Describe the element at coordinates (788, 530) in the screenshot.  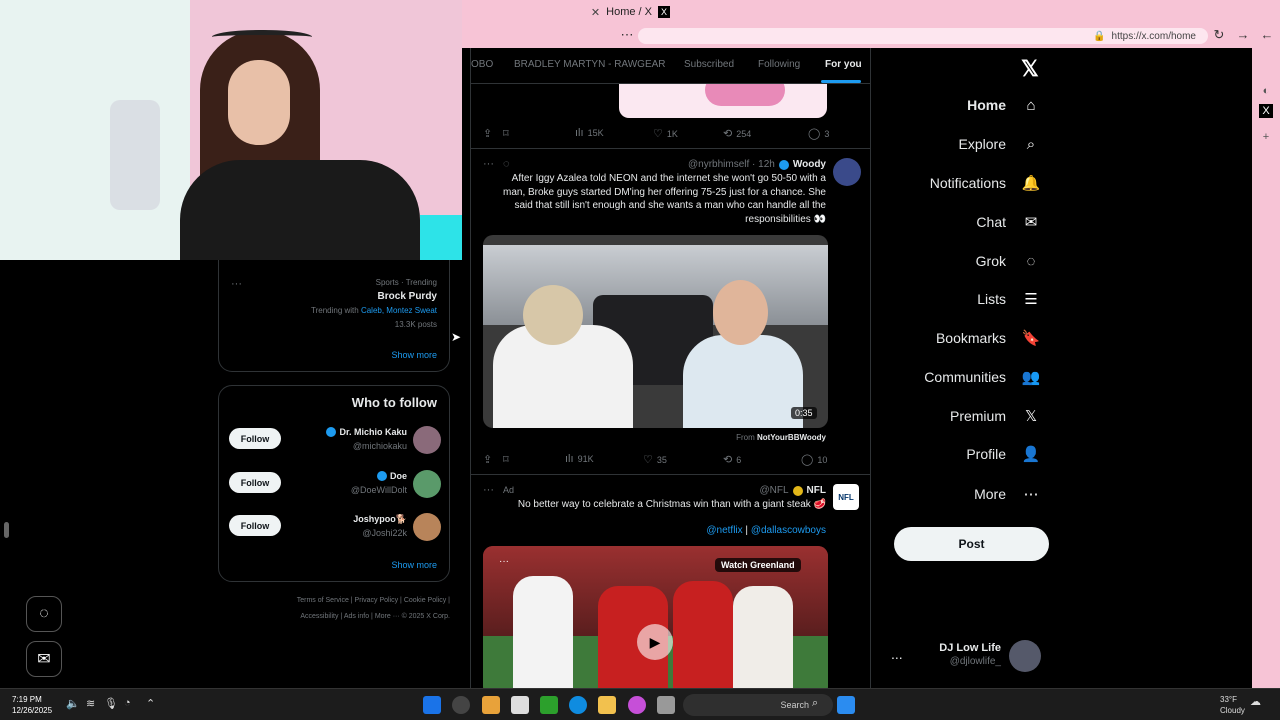
I see `link-dallascowboys: @dallascowboys` at that location.